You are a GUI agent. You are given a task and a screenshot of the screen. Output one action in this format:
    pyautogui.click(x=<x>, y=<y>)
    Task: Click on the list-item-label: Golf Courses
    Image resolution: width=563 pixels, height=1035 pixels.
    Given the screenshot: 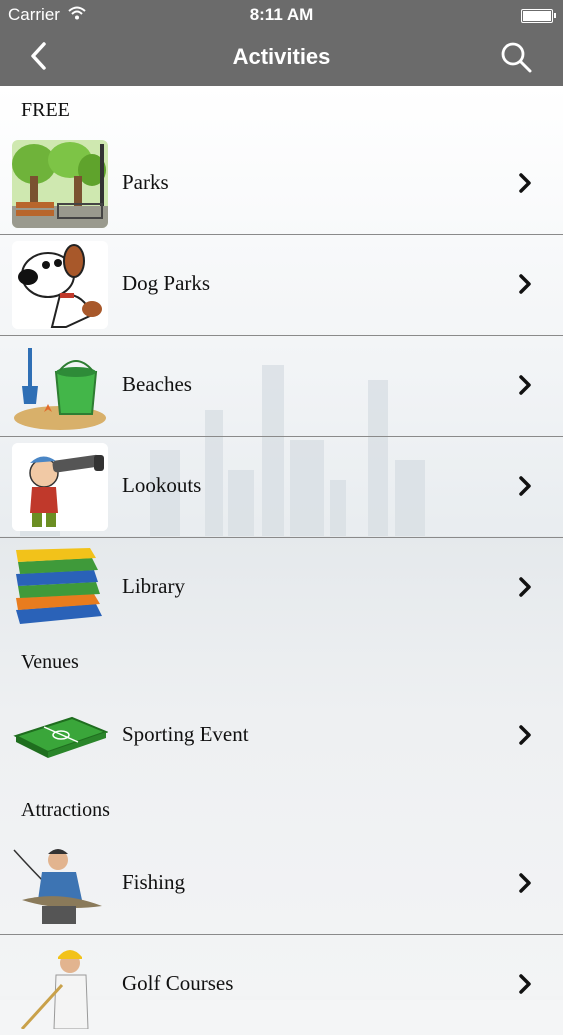 What is the action you would take?
    pyautogui.click(x=178, y=983)
    